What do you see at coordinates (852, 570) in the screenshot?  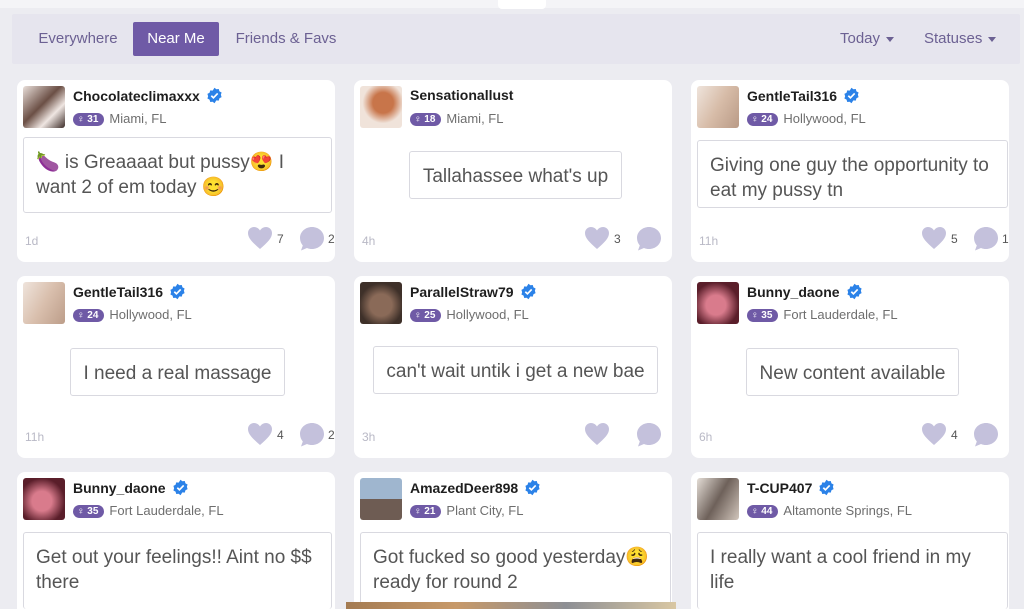 I see `status-message: I really want a cool friend in my life` at bounding box center [852, 570].